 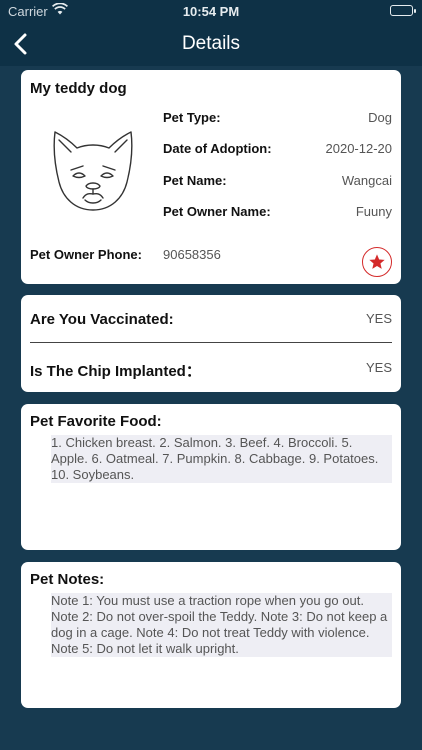 I want to click on favorite-button, so click(x=377, y=262).